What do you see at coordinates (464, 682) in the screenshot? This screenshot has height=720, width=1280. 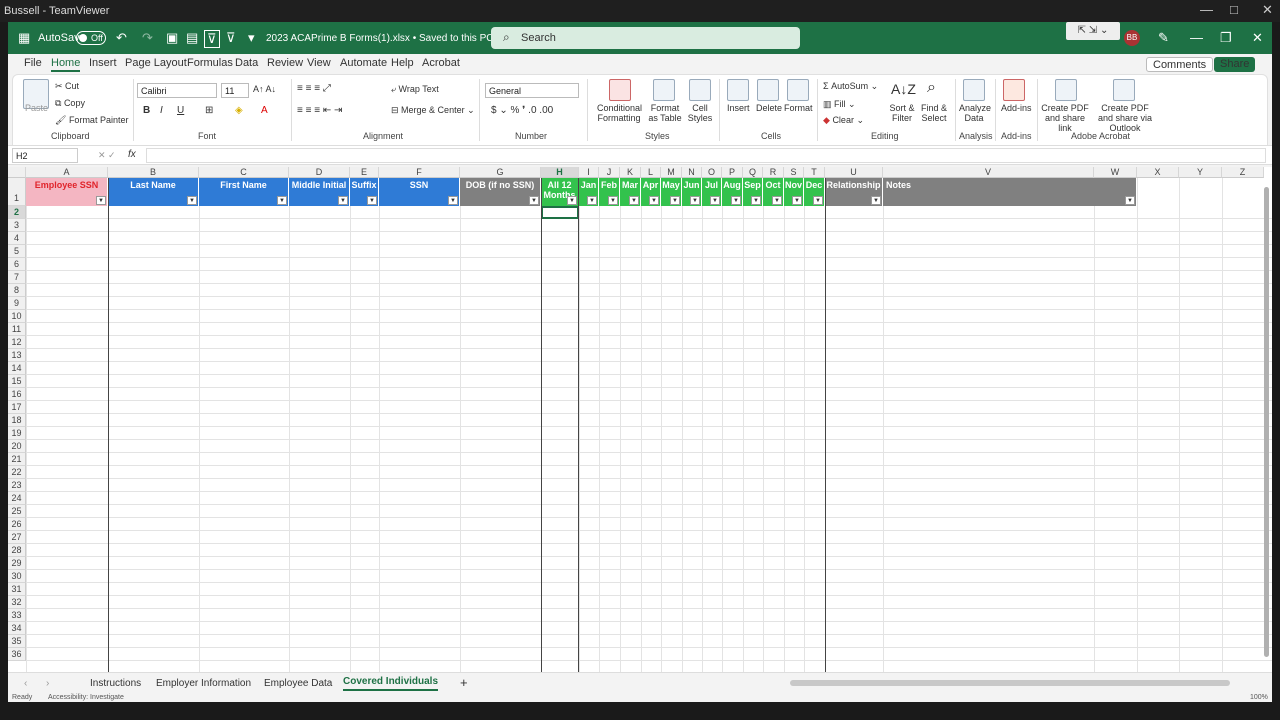 I see `add-sheet-button: +` at bounding box center [464, 682].